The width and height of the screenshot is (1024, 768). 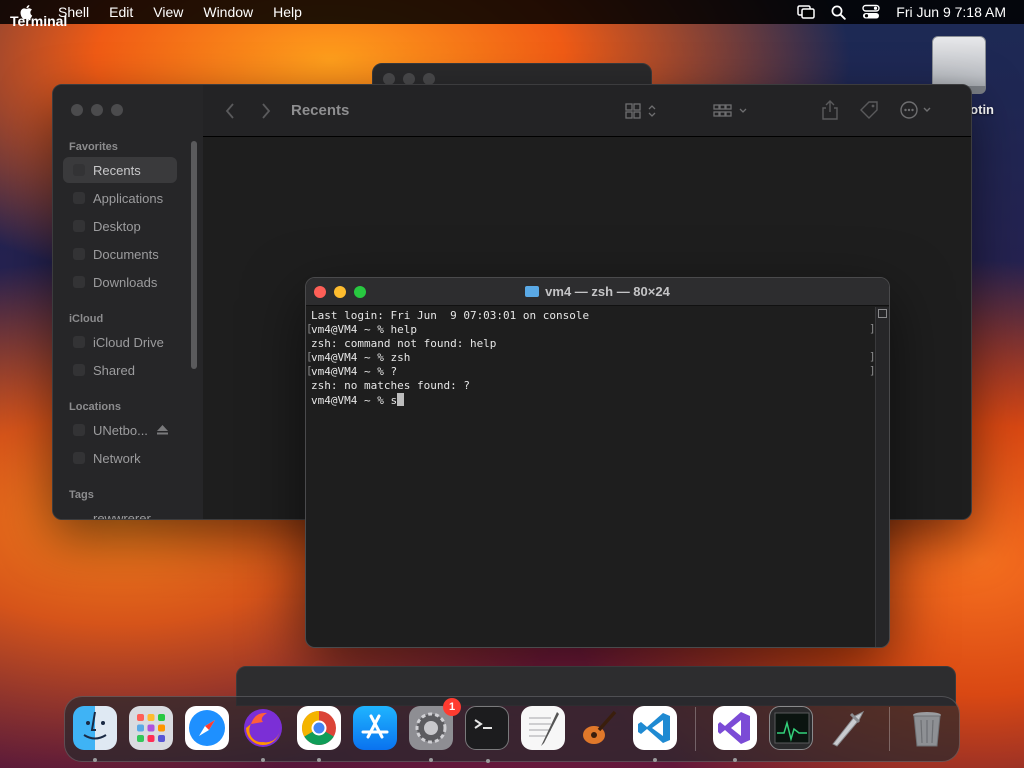 I want to click on screen-mirroring-icon, so click(x=806, y=12).